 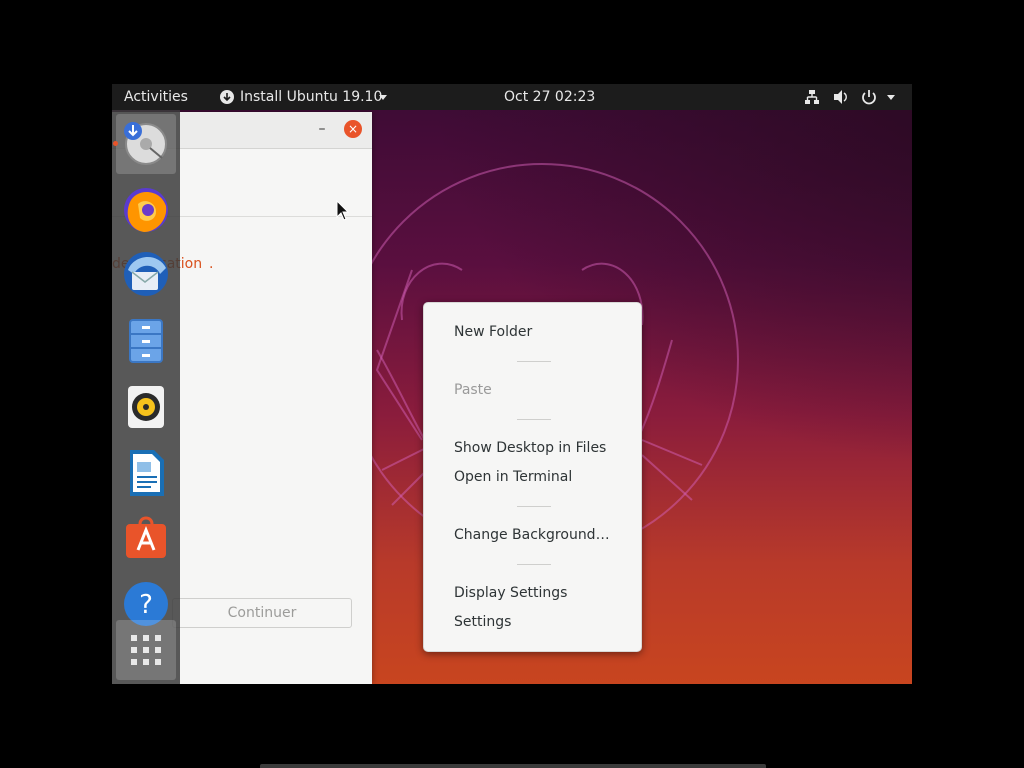 I want to click on power-icon, so click(x=869, y=97).